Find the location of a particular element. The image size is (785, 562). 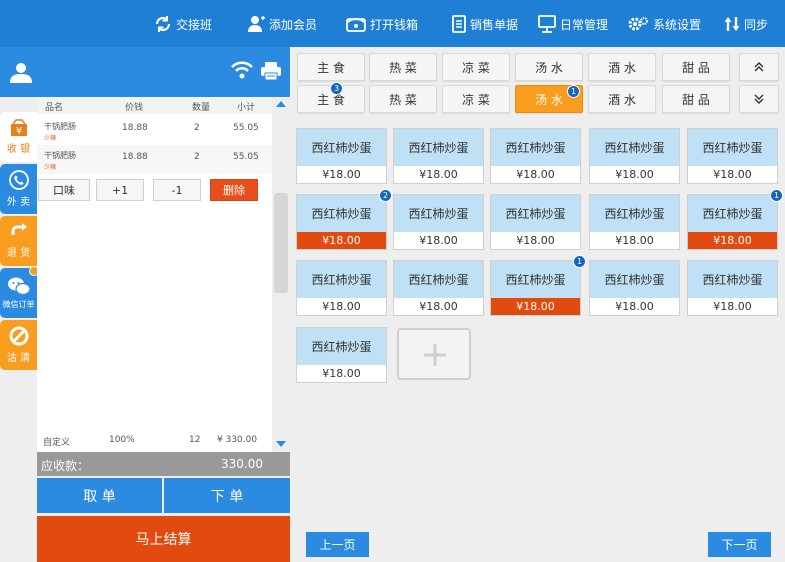

order-scrollbar is located at coordinates (281, 274).